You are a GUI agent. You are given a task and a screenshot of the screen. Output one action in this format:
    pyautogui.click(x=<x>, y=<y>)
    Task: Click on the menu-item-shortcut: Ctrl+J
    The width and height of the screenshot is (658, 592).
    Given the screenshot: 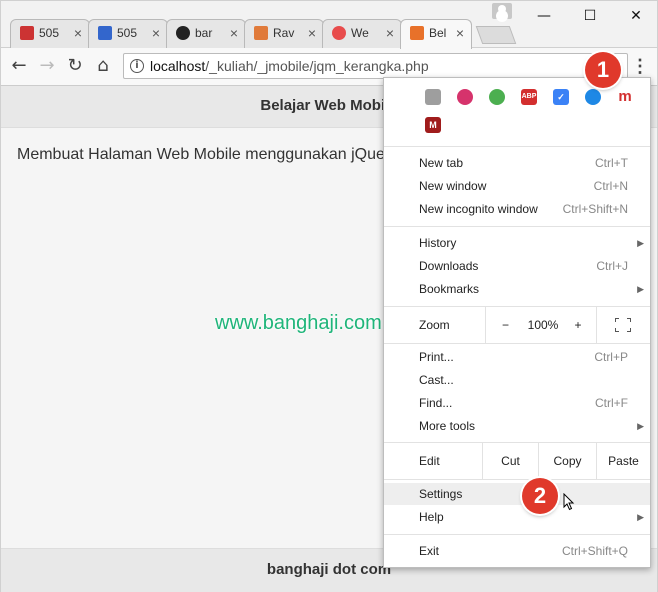 What is the action you would take?
    pyautogui.click(x=612, y=266)
    